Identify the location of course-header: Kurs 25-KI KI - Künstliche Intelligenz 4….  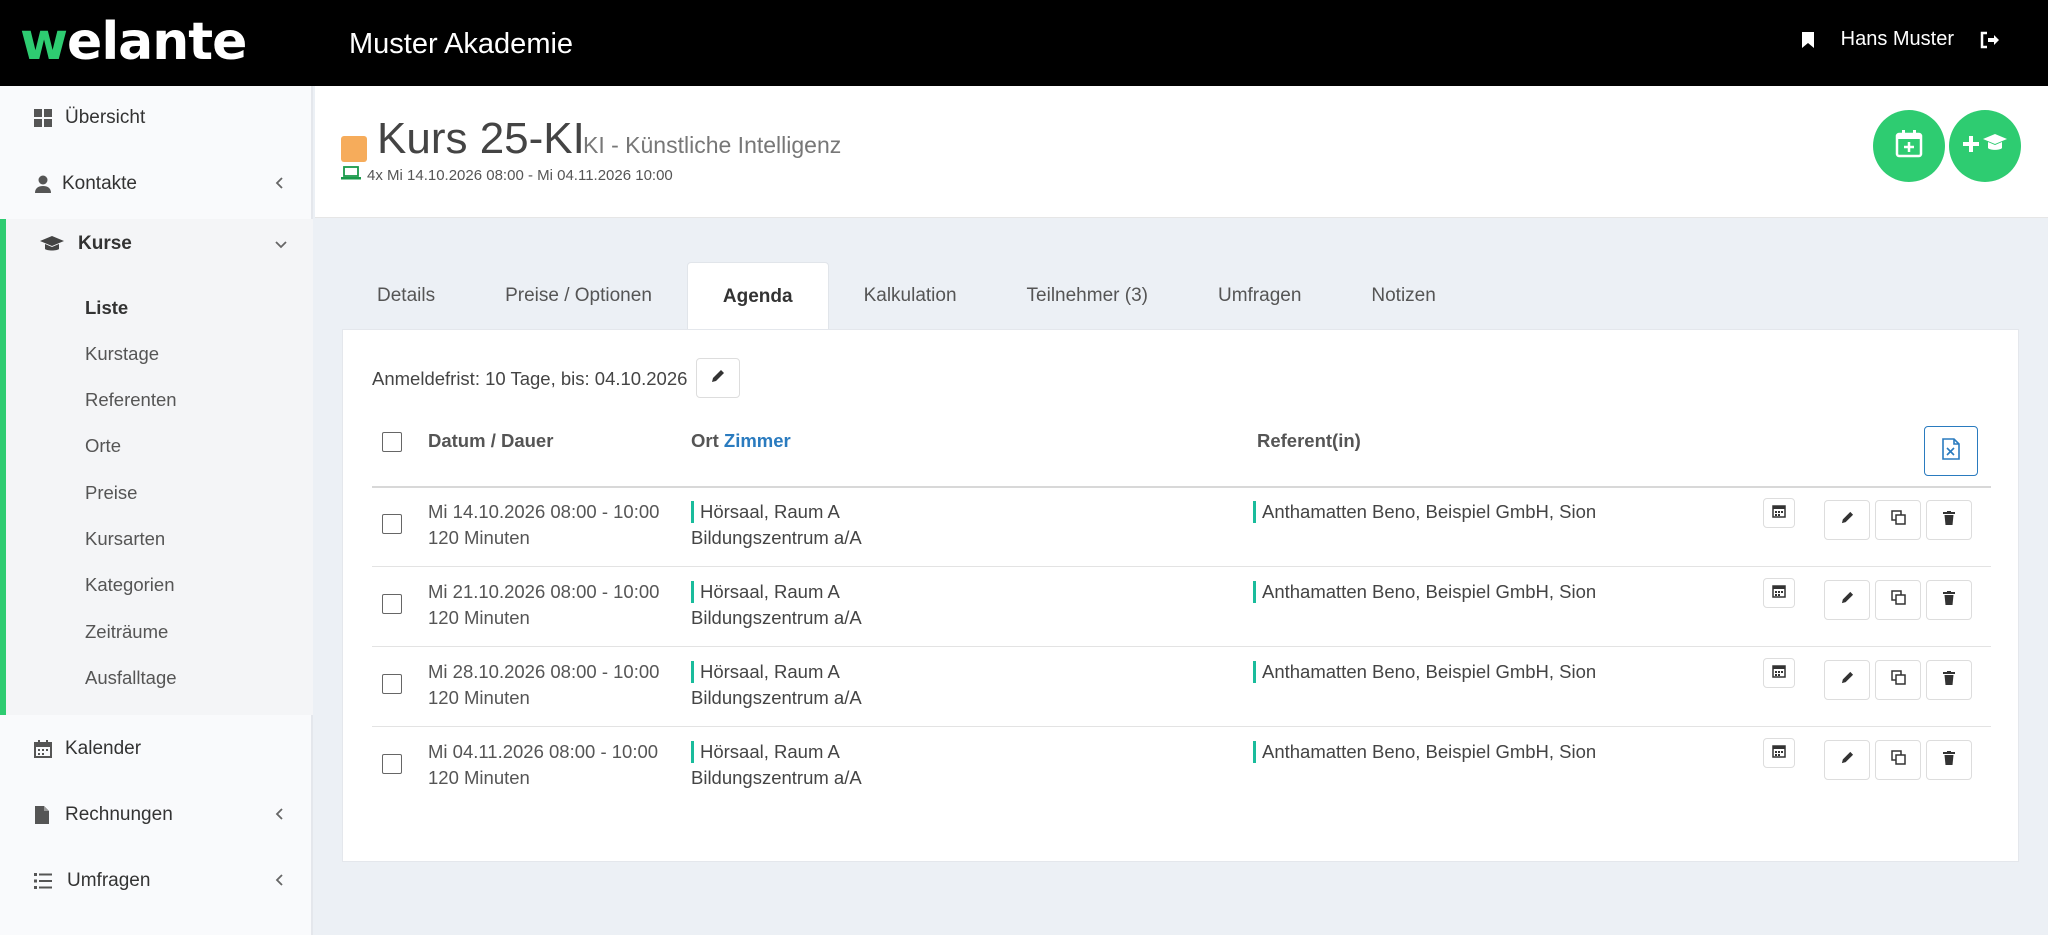
(1181, 152).